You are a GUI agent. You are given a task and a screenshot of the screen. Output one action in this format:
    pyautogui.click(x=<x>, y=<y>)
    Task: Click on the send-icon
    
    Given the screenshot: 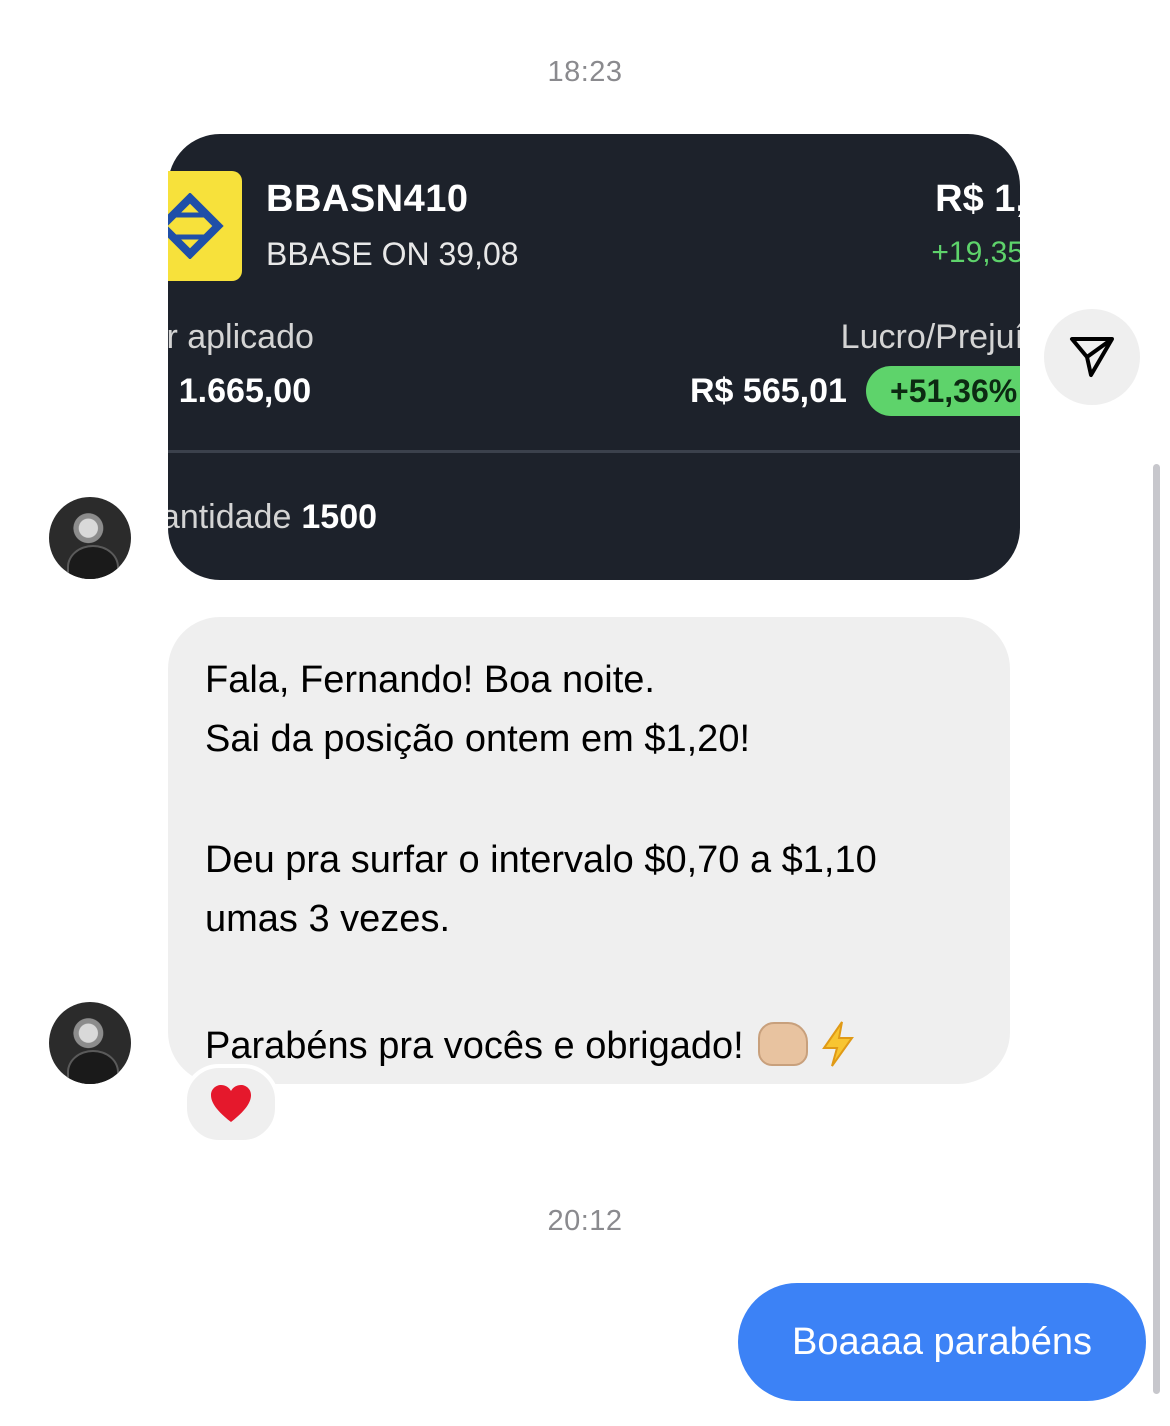 What is the action you would take?
    pyautogui.click(x=1092, y=357)
    